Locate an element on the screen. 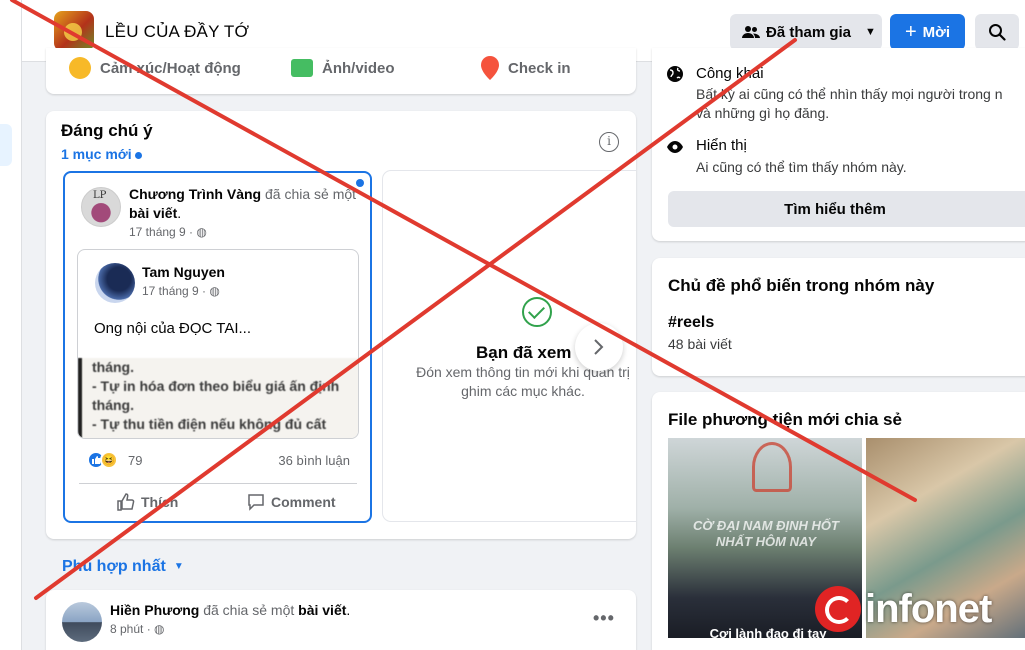  post-time-label: 8 phút · is located at coordinates (130, 629).